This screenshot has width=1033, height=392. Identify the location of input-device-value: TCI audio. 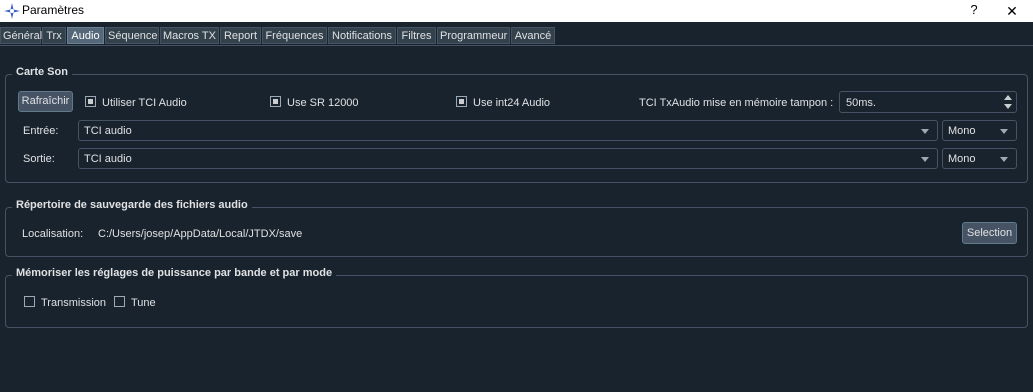
(108, 131).